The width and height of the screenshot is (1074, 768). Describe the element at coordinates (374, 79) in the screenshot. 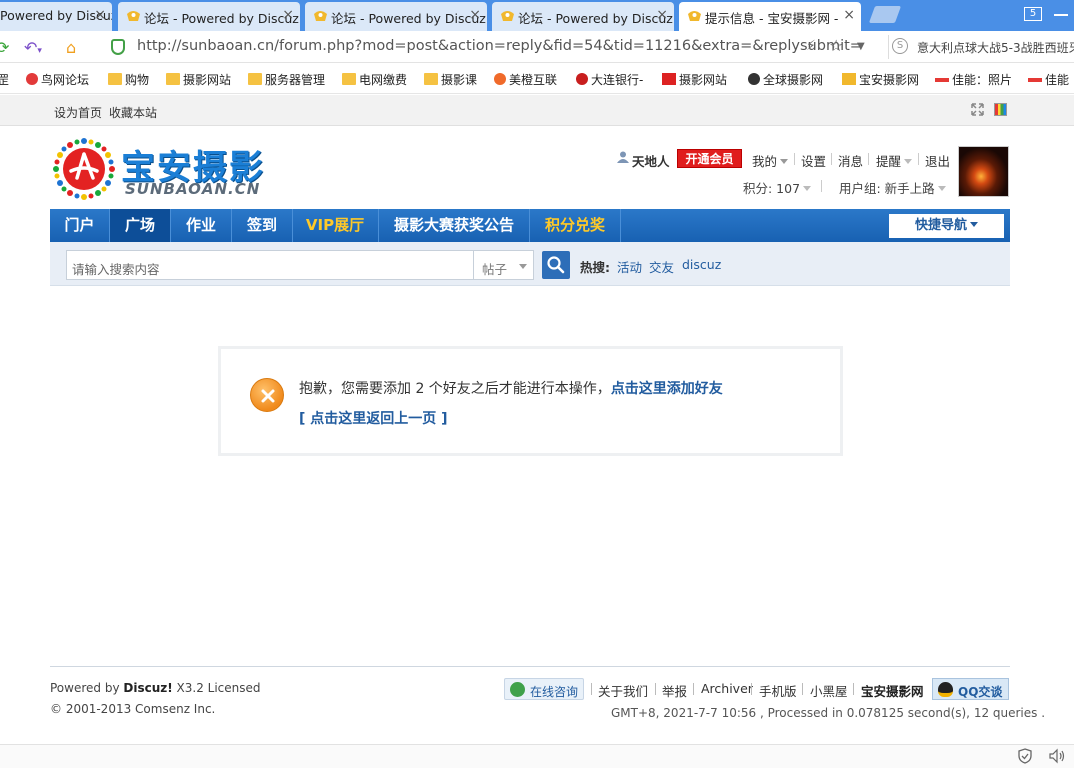

I see `bookmark-folder: 电网缴费` at that location.